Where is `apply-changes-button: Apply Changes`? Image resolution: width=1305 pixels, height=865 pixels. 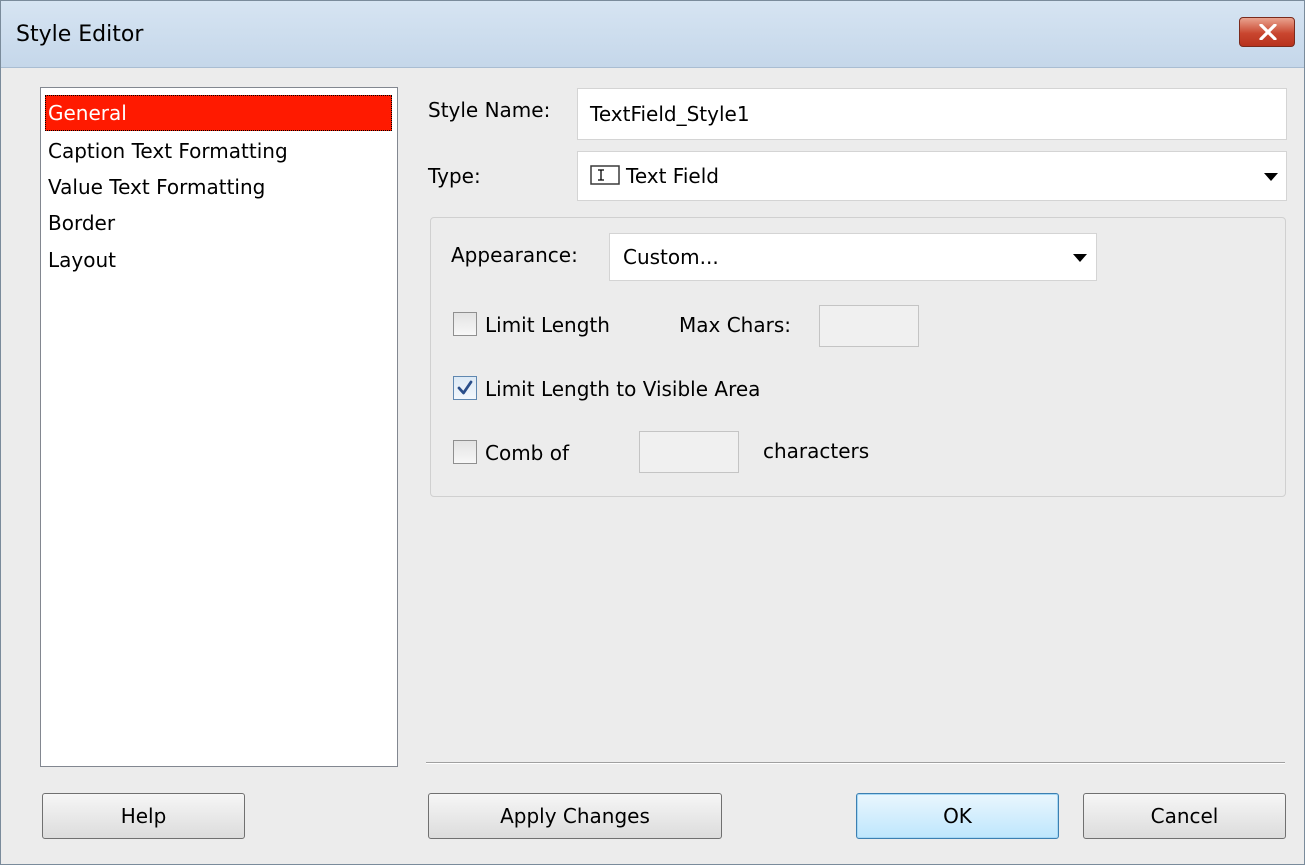 apply-changes-button: Apply Changes is located at coordinates (575, 816).